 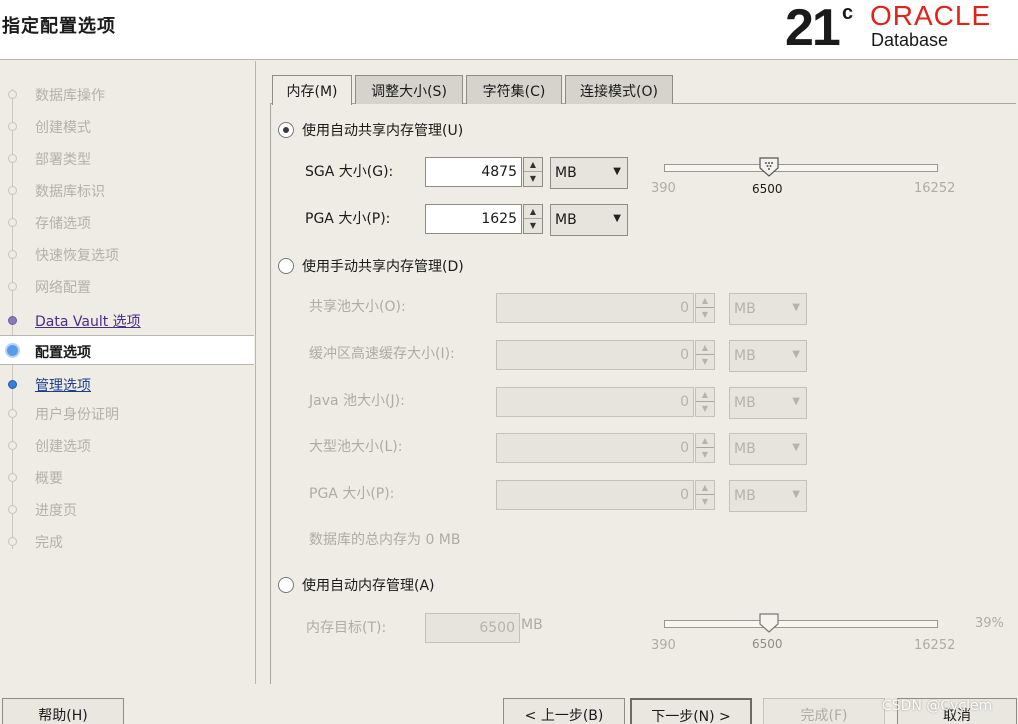 I want to click on finish-button: 完成(F), so click(x=824, y=711).